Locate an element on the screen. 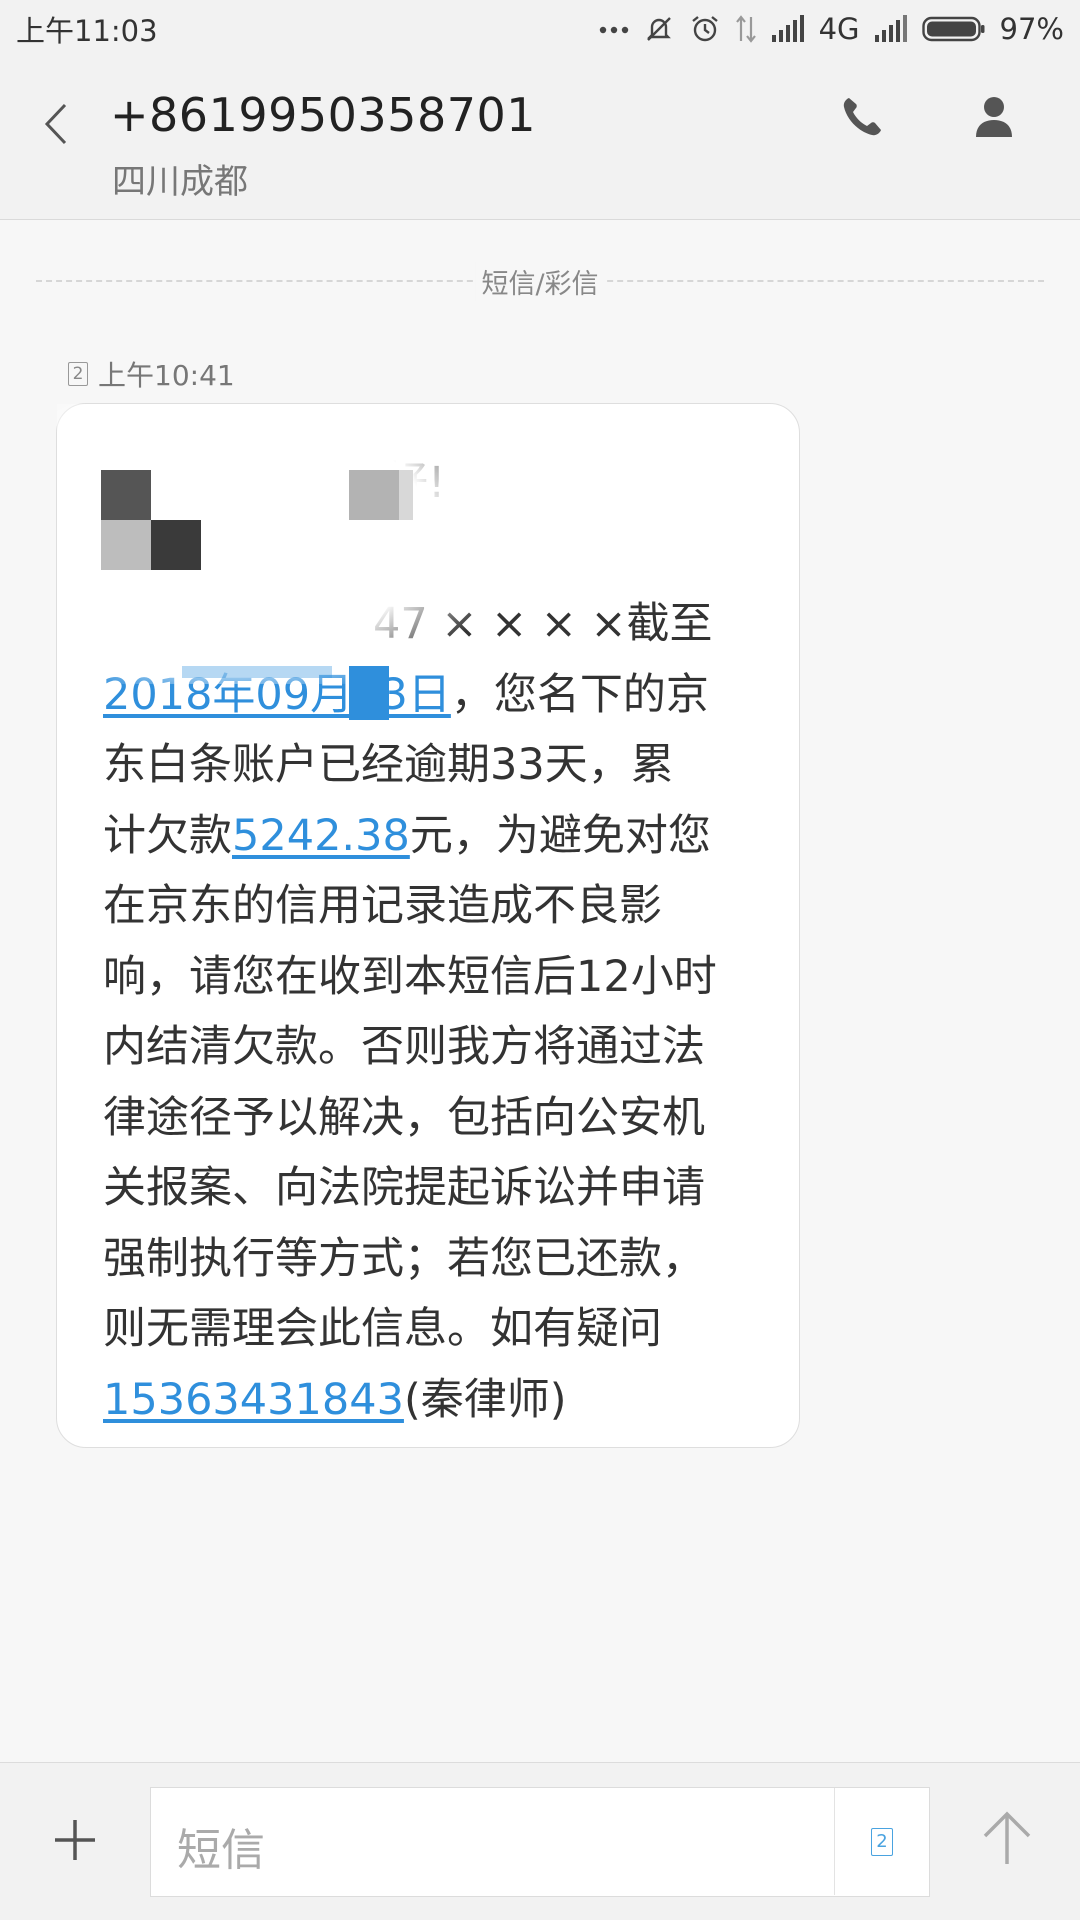 Image resolution: width=1080 pixels, height=1920 pixels. call-button is located at coordinates (862, 117).